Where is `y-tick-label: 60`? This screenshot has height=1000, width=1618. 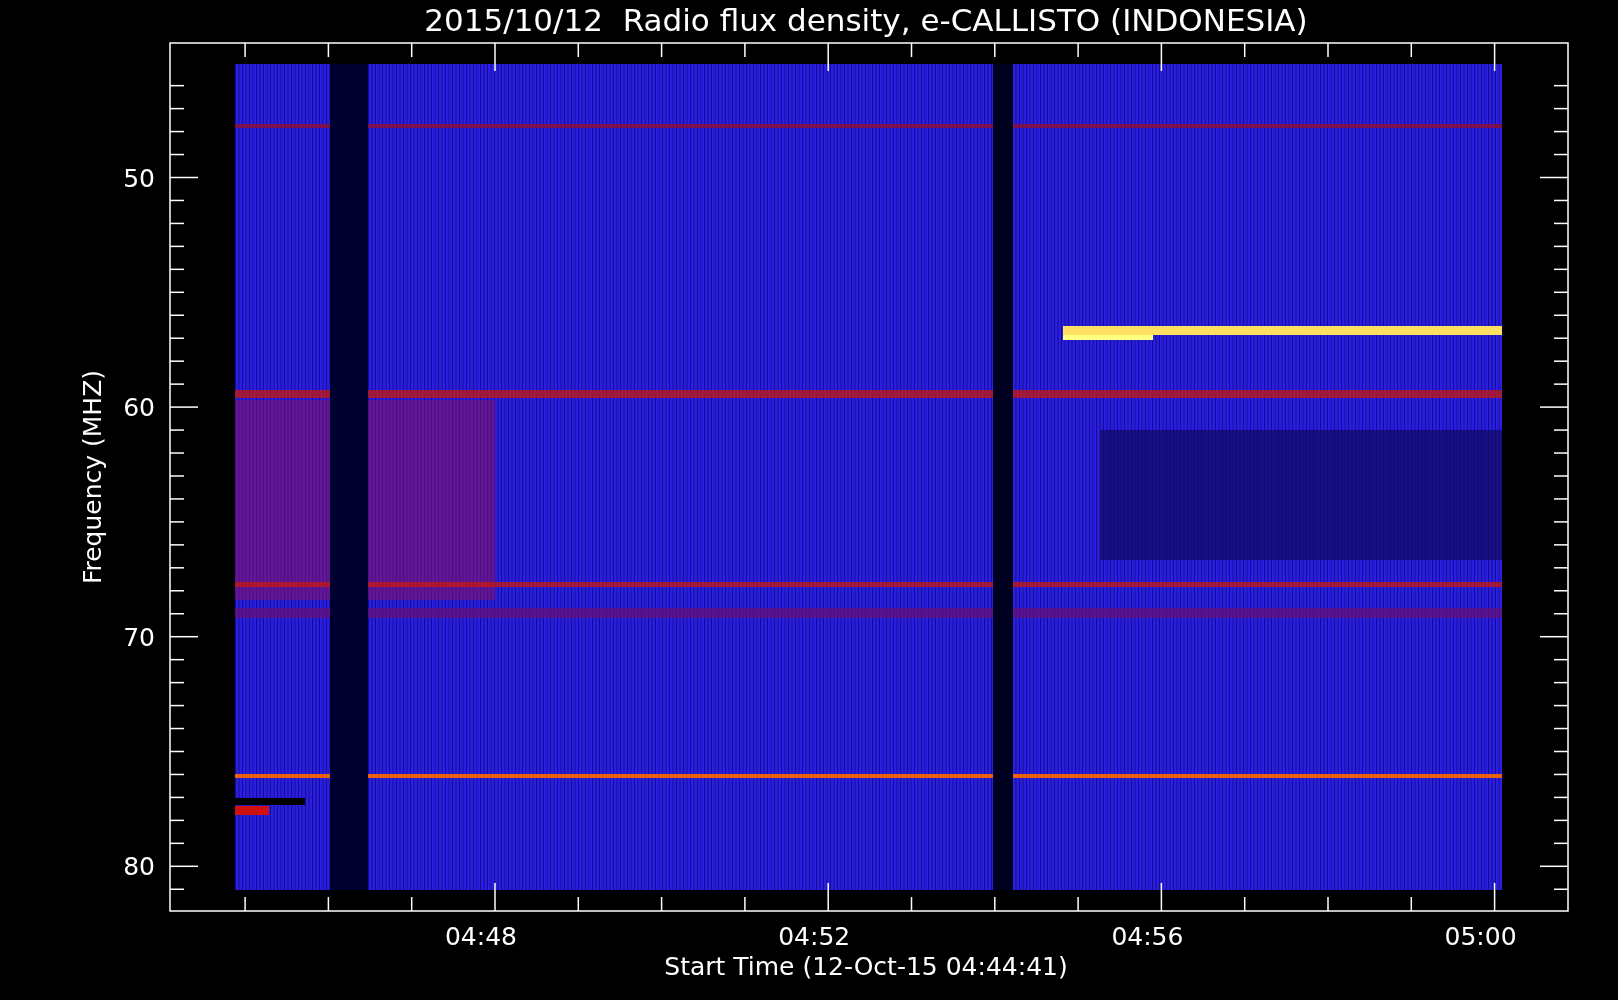
y-tick-label: 60 is located at coordinates (139, 408).